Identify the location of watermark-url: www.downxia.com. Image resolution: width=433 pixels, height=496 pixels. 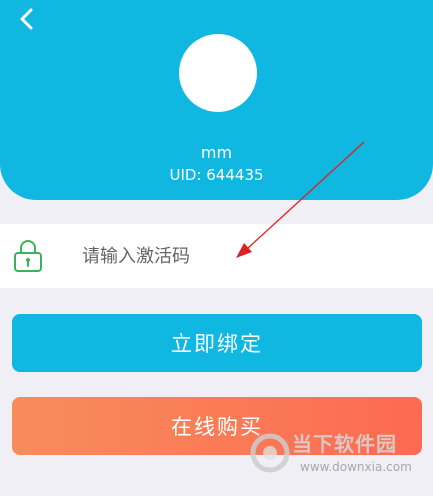
(356, 467).